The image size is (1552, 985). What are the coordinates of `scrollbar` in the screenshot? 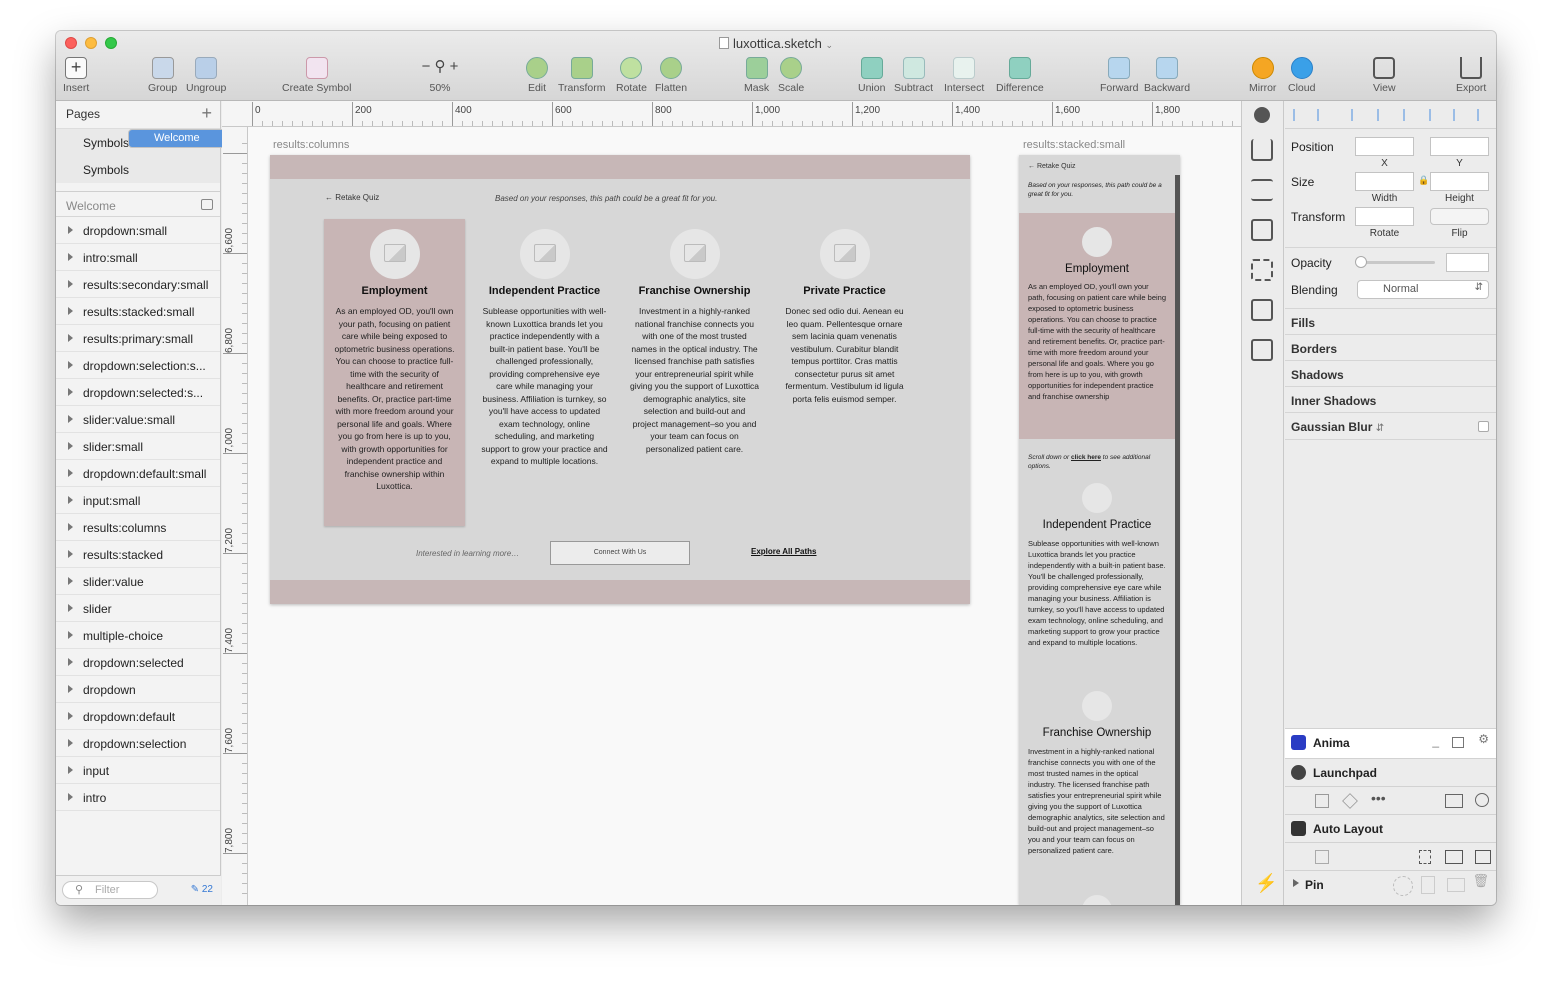 It's located at (1177, 540).